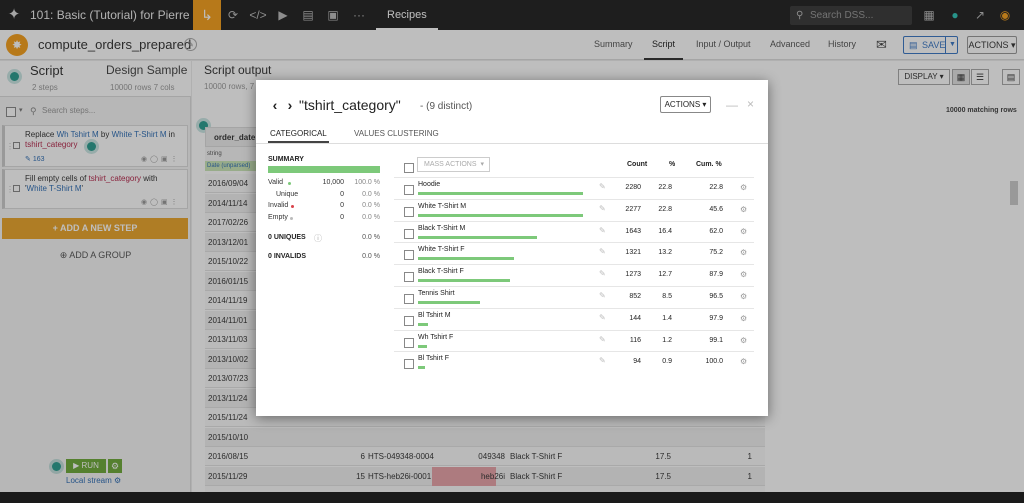 The height and width of the screenshot is (503, 1024). I want to click on value-cumulative: 75.2, so click(716, 253).